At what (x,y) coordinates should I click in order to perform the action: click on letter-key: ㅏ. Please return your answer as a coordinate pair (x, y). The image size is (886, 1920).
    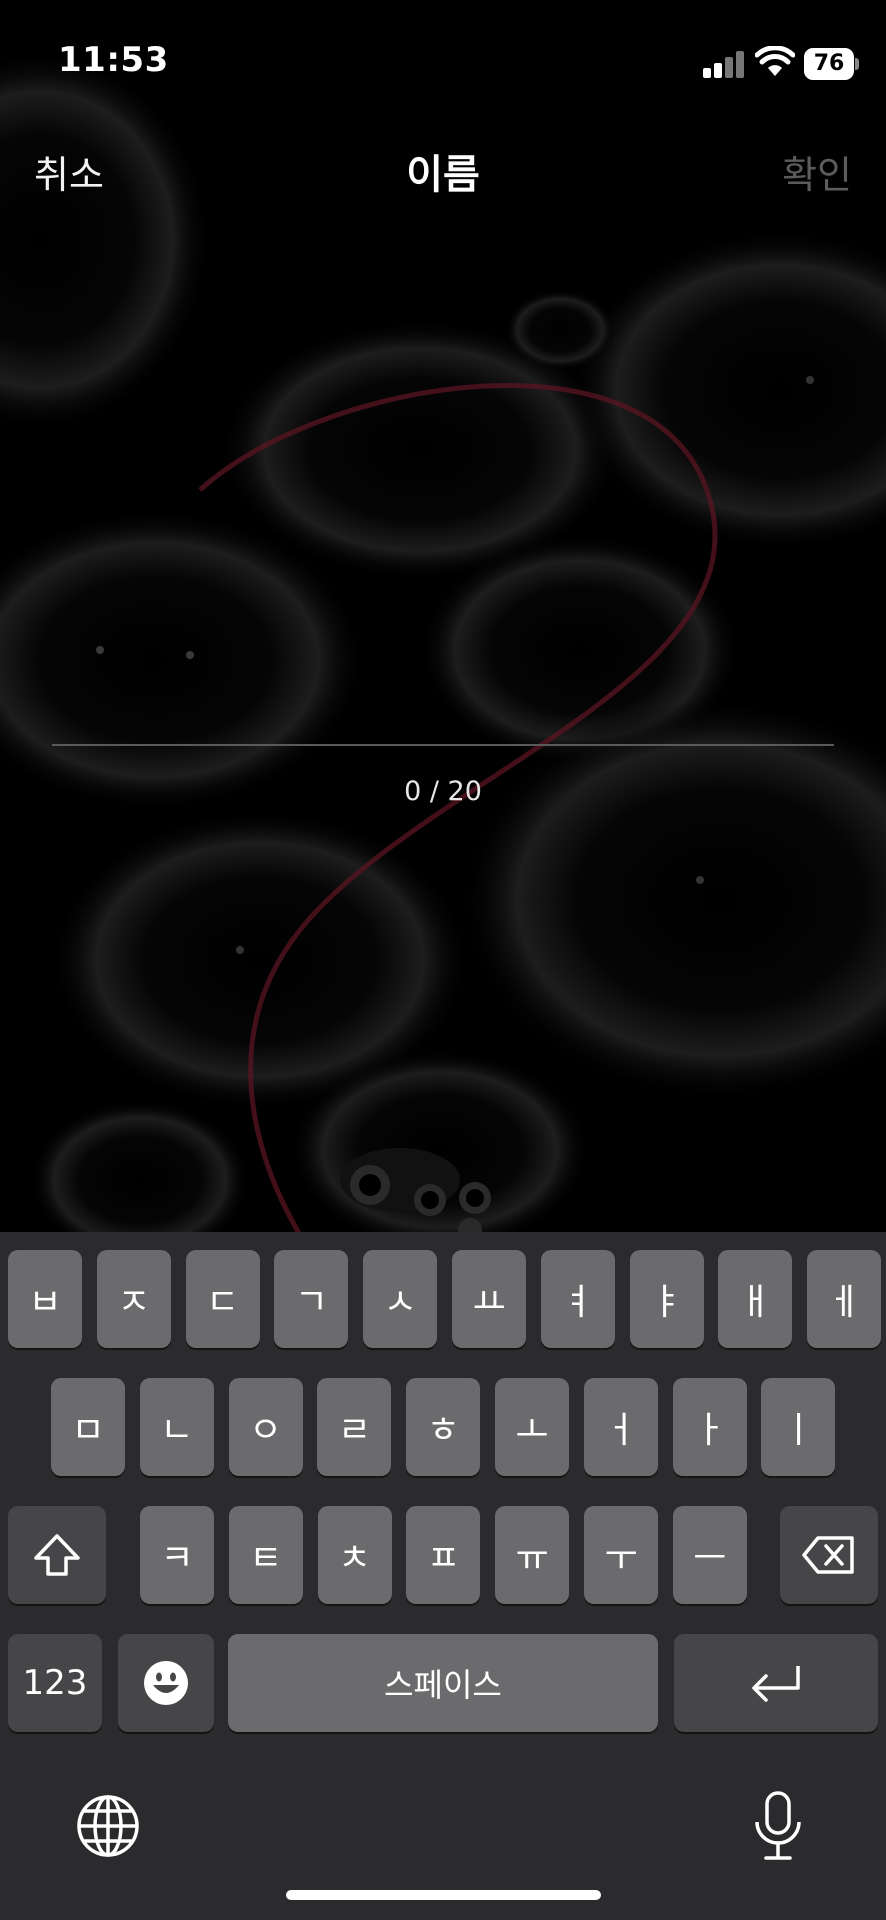
    Looking at the image, I should click on (709, 1427).